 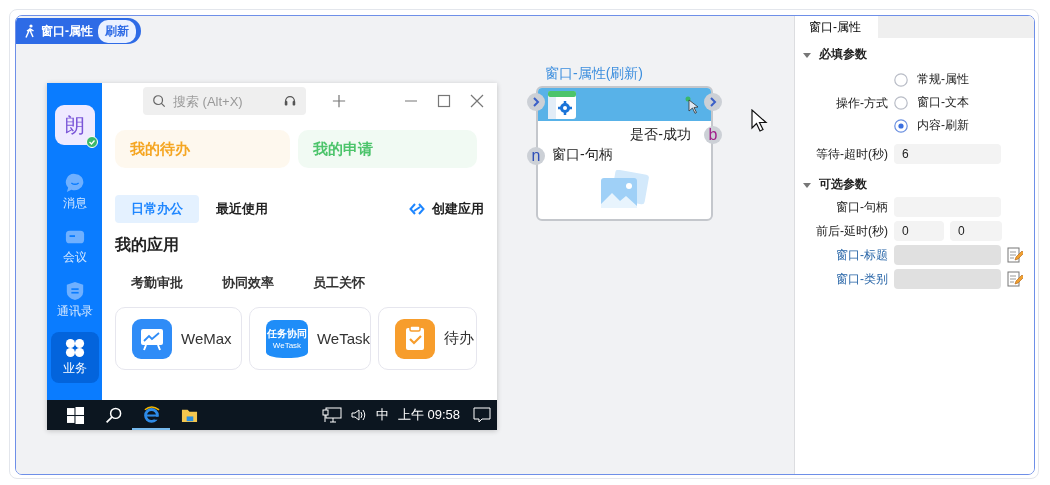 What do you see at coordinates (117, 31) in the screenshot?
I see `refresh-tag: 刷新` at bounding box center [117, 31].